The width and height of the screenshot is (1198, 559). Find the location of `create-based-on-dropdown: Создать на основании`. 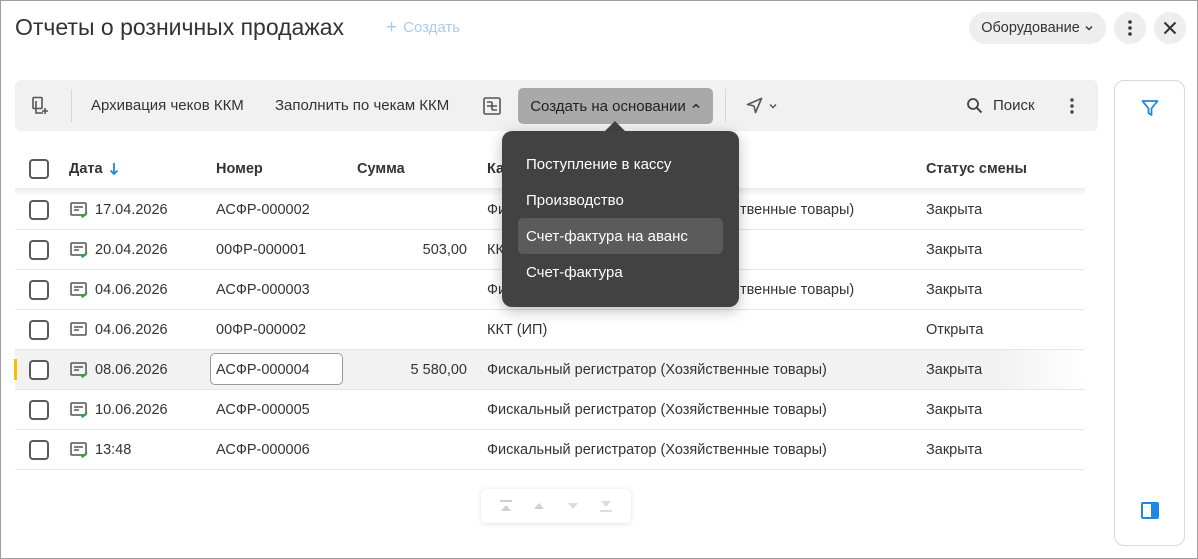

create-based-on-dropdown: Создать на основании is located at coordinates (615, 106).